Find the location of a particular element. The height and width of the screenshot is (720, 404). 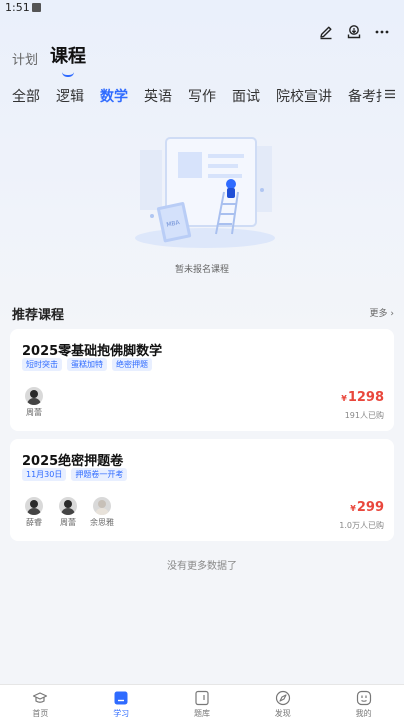

course-title: 2025绝密押题卷 is located at coordinates (73, 461).